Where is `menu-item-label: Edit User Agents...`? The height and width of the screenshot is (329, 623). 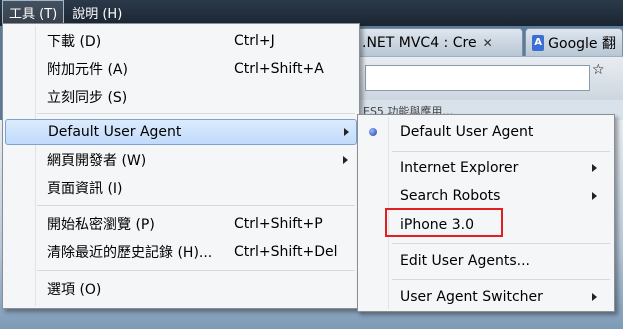
menu-item-label: Edit User Agents... is located at coordinates (465, 261).